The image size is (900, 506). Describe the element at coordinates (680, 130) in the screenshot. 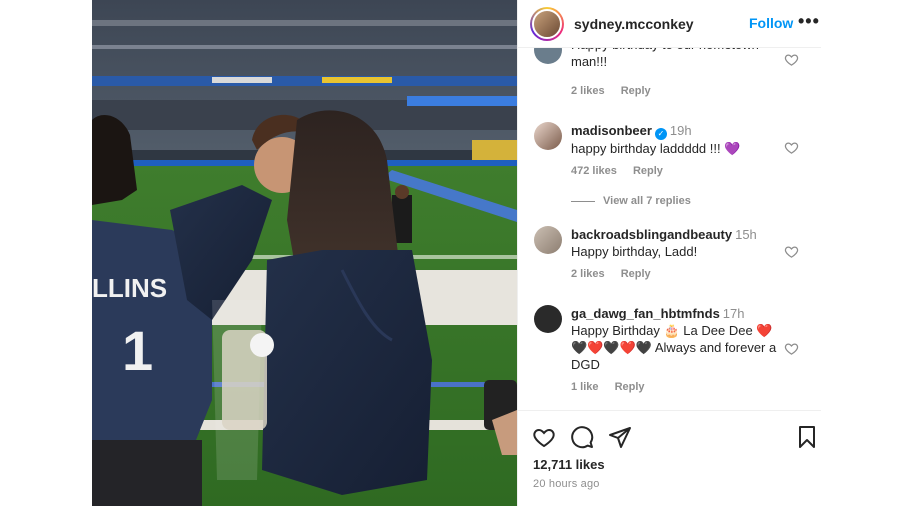

I see `comment-time: 19h` at that location.